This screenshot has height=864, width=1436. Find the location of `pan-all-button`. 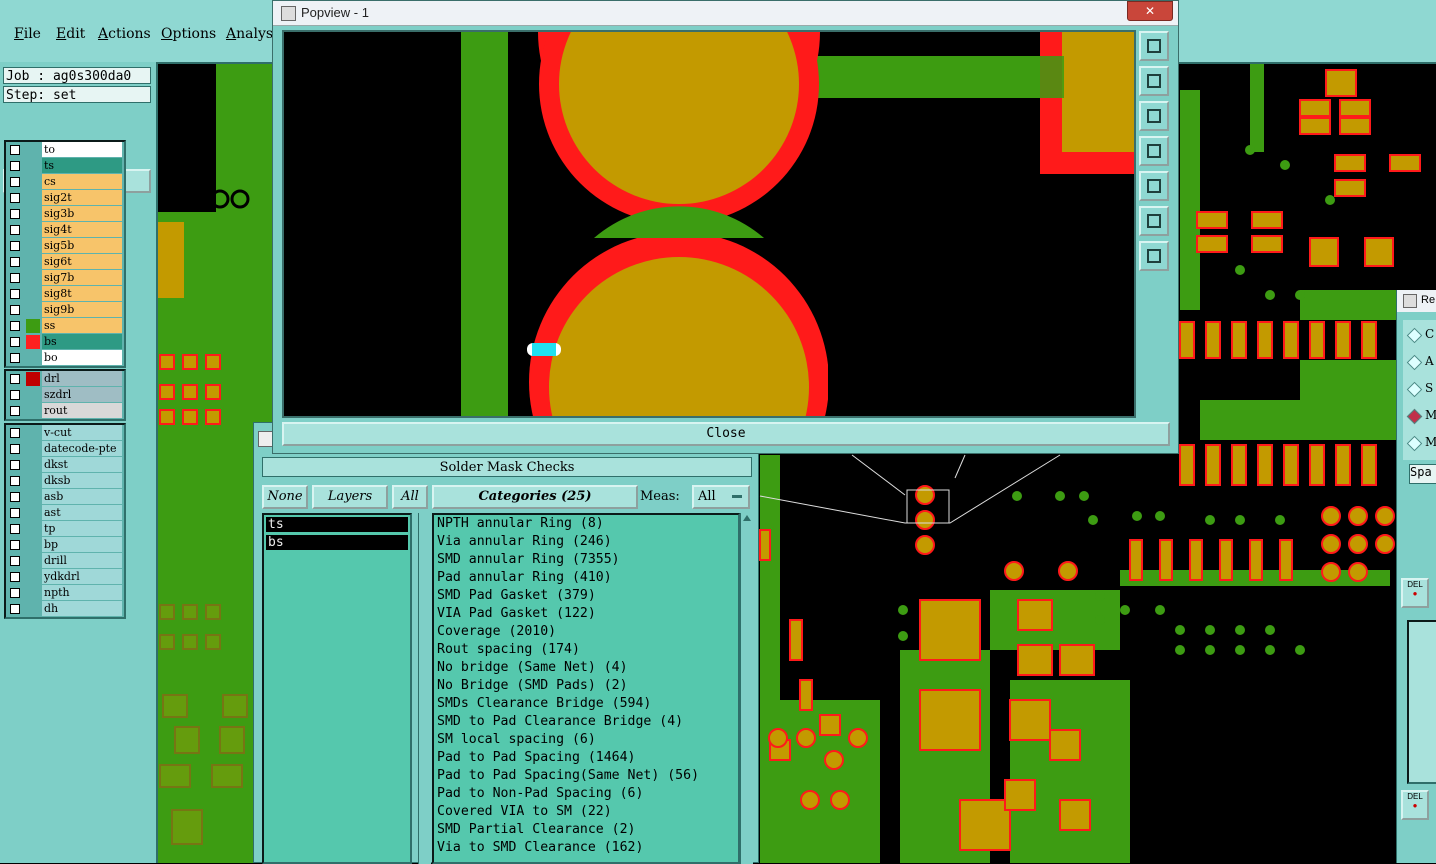

pan-all-button is located at coordinates (1154, 256).